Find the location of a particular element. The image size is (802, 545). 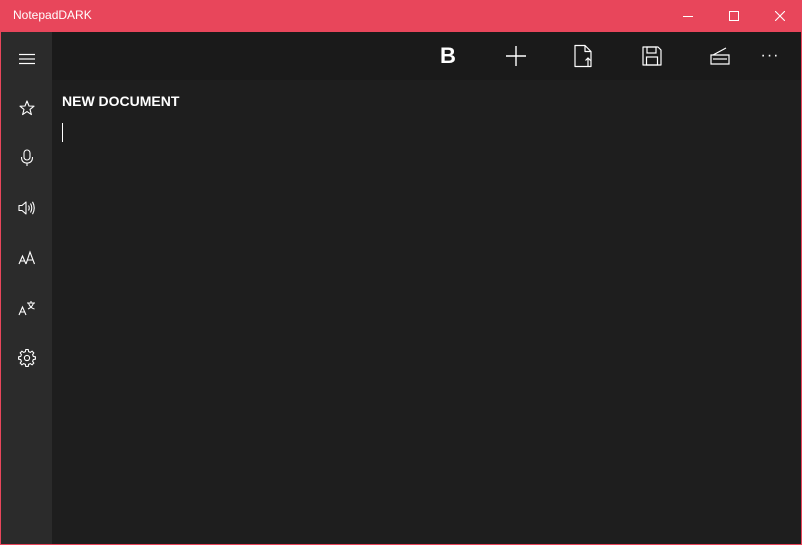

read-aloud-button is located at coordinates (26, 208).